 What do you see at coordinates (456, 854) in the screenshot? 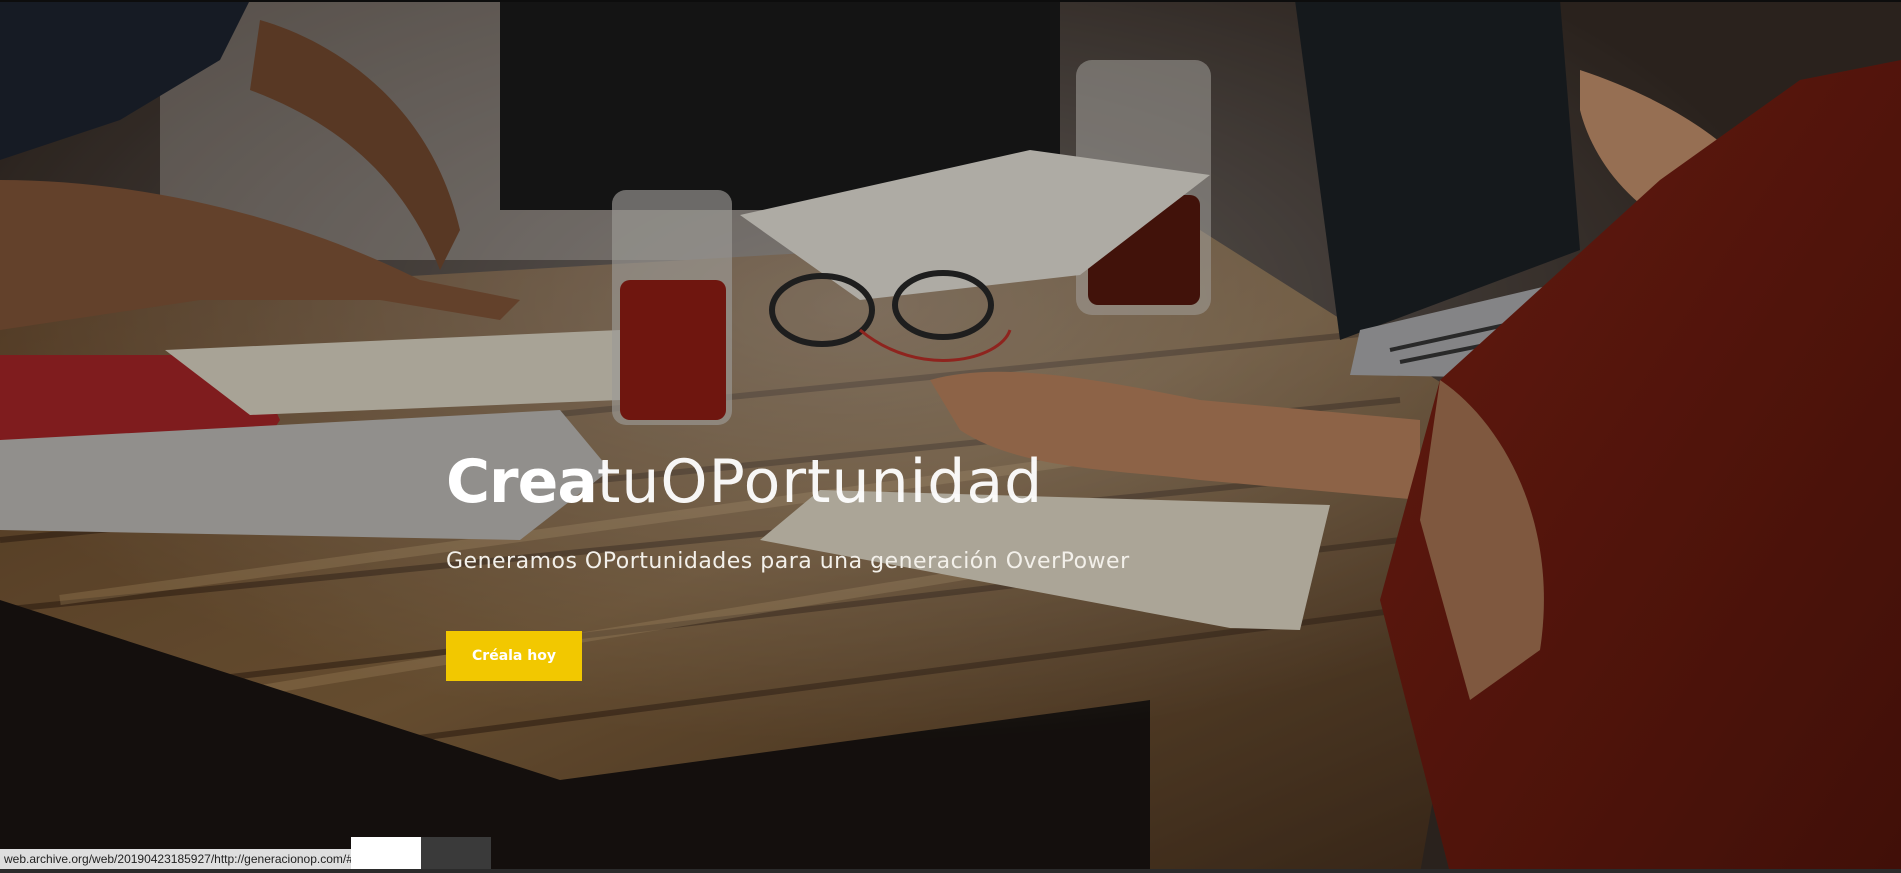
I see `taskbar-tab-dark` at bounding box center [456, 854].